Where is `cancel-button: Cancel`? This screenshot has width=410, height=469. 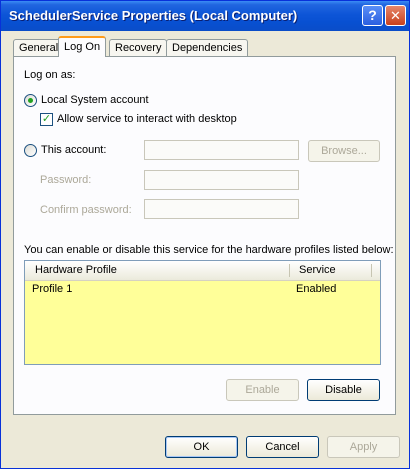 cancel-button: Cancel is located at coordinates (282, 447).